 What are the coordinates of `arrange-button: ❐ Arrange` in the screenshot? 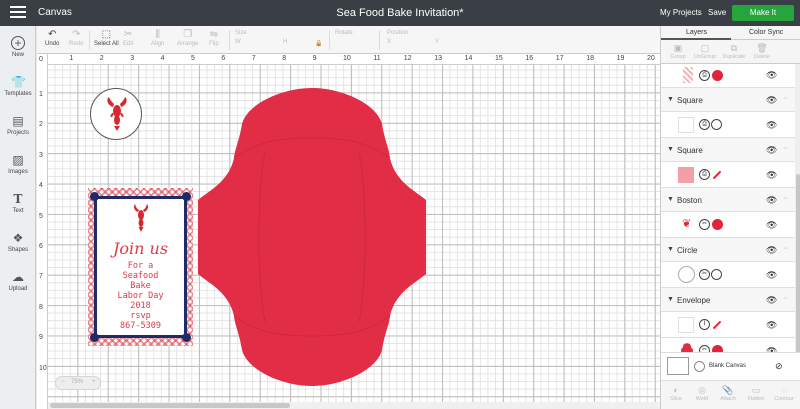 It's located at (187, 38).